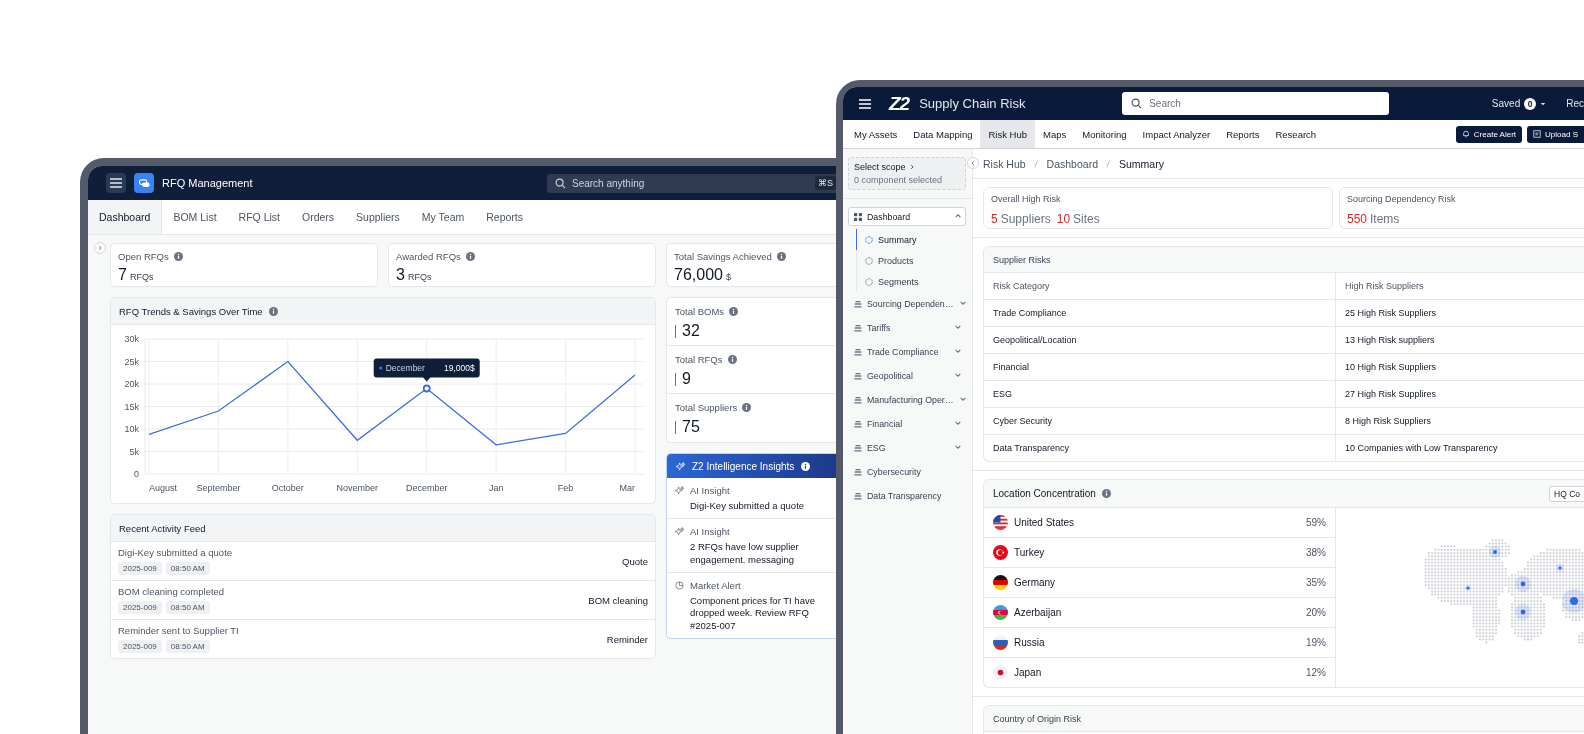  Describe the element at coordinates (907, 424) in the screenshot. I see `sidebar-item: Financial` at that location.